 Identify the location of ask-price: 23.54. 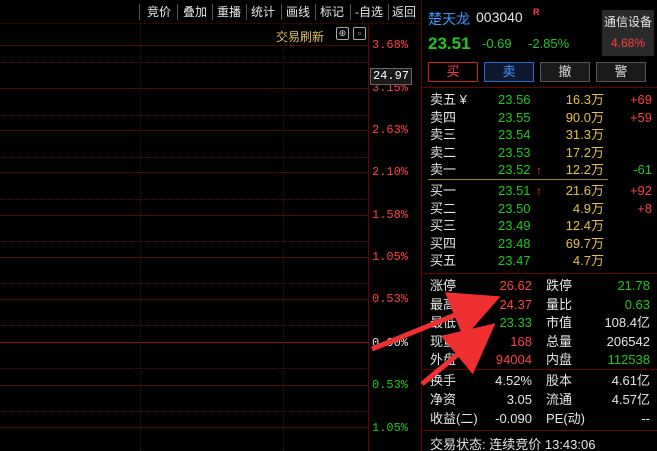
(514, 134).